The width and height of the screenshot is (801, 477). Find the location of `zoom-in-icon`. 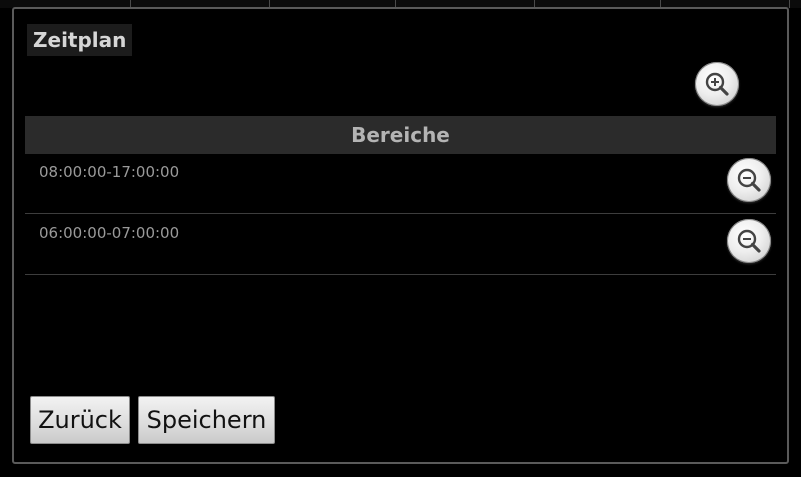

zoom-in-icon is located at coordinates (717, 84).